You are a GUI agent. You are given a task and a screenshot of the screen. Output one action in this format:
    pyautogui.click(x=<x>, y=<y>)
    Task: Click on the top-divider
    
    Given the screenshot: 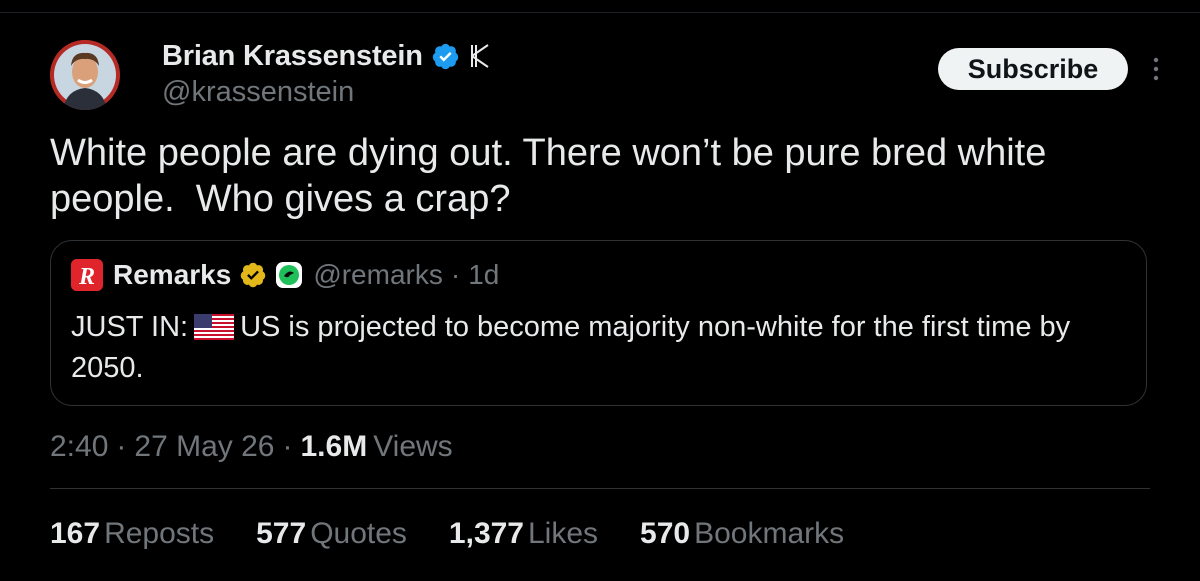 What is the action you would take?
    pyautogui.click(x=600, y=12)
    